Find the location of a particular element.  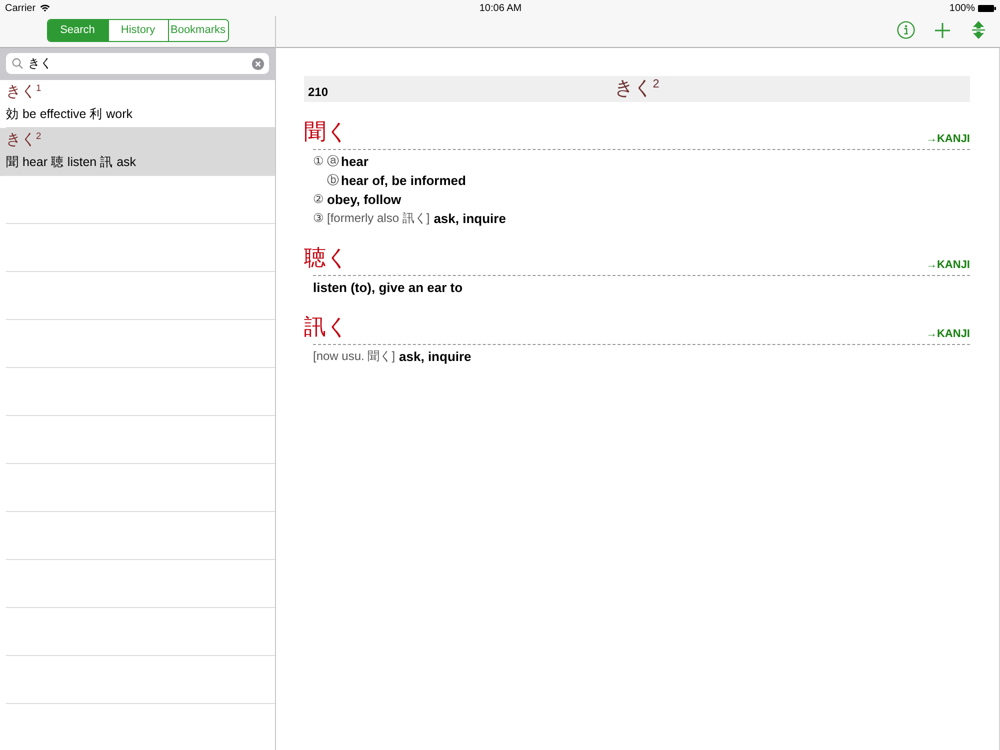

subsense-mark: ⓑ is located at coordinates (333, 180).